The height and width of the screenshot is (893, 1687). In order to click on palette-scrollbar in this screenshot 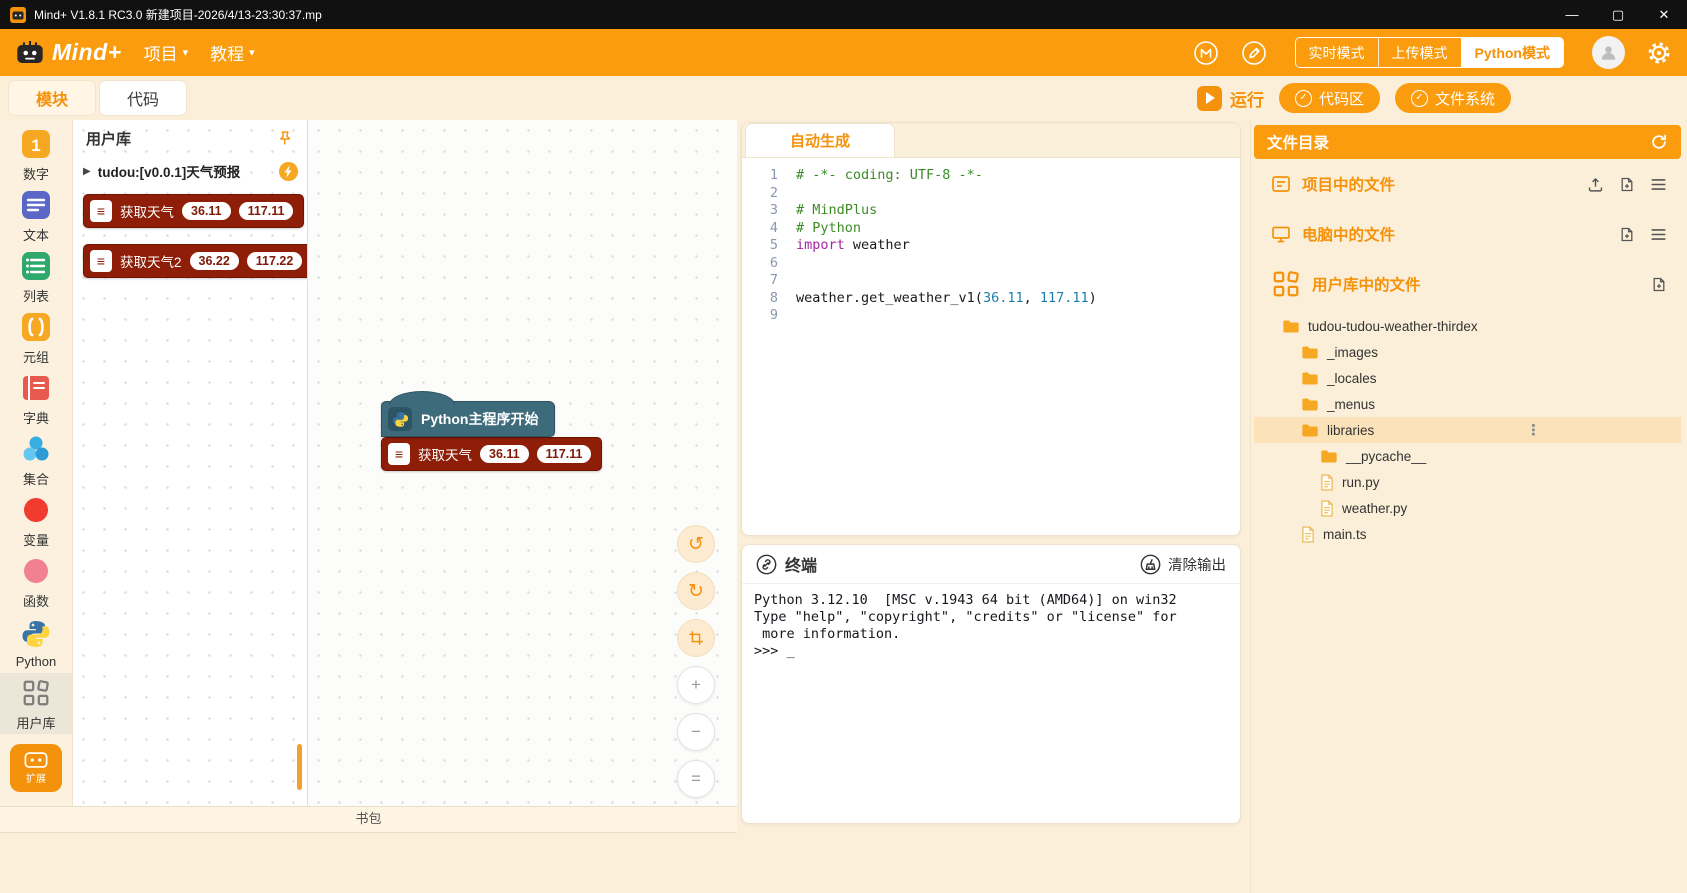, I will do `click(299, 767)`.